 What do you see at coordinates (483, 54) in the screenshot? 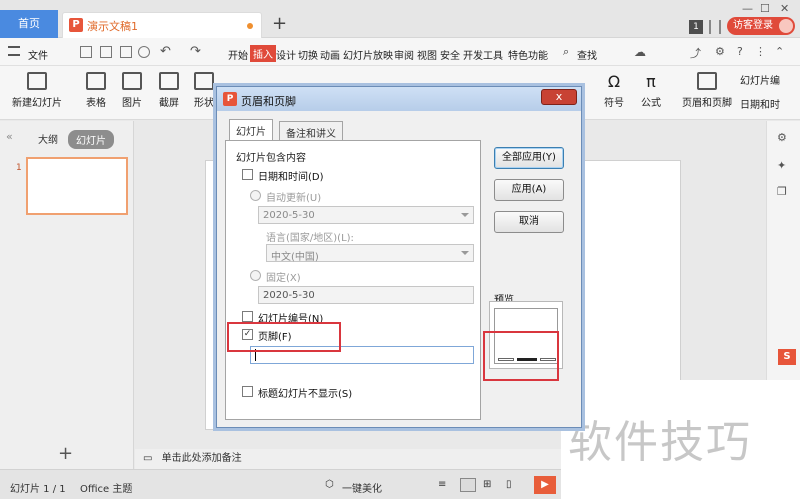
I see `menu-developer: 开发工具` at bounding box center [483, 54].